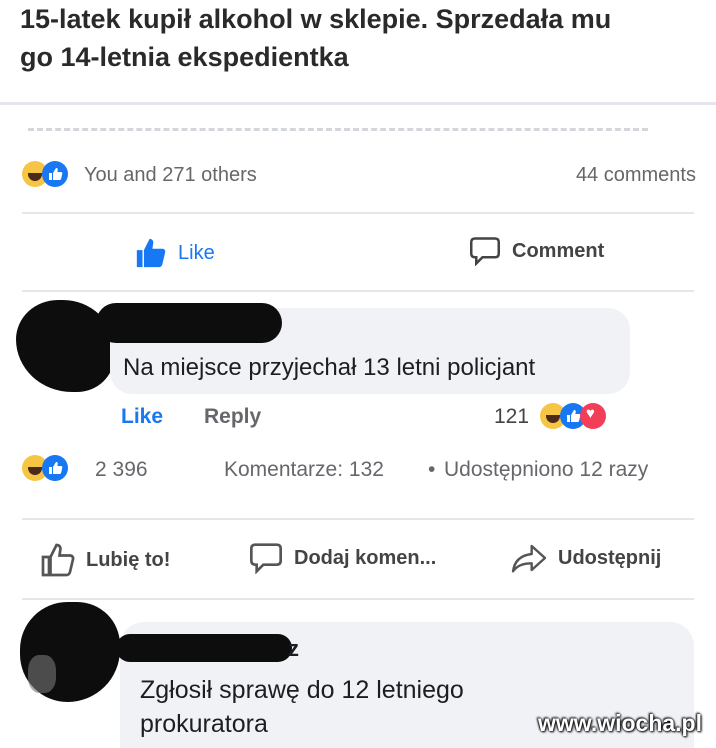  Describe the element at coordinates (58, 560) in the screenshot. I see `thumbs-up-outline-icon` at that location.